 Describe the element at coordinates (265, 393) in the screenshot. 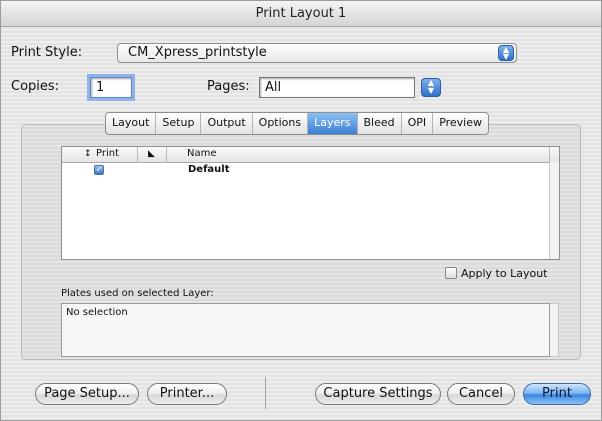

I see `button-separator` at that location.